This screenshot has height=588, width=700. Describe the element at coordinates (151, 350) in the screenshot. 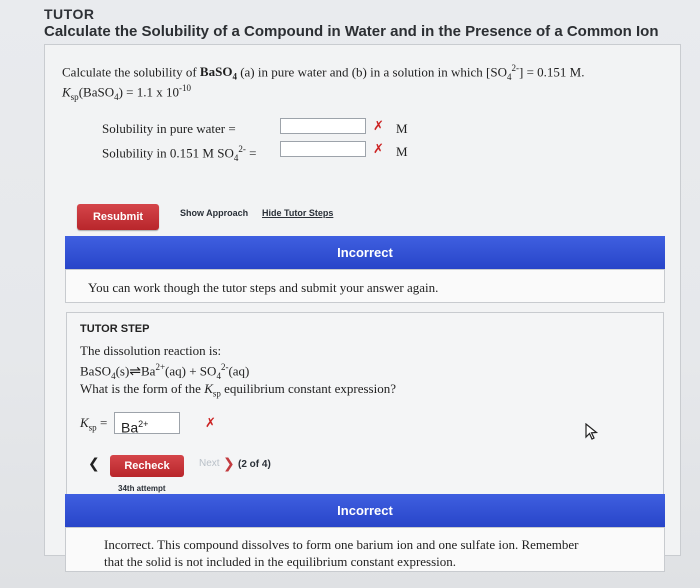

I see `step-intro: The dissolution reaction is:` at that location.